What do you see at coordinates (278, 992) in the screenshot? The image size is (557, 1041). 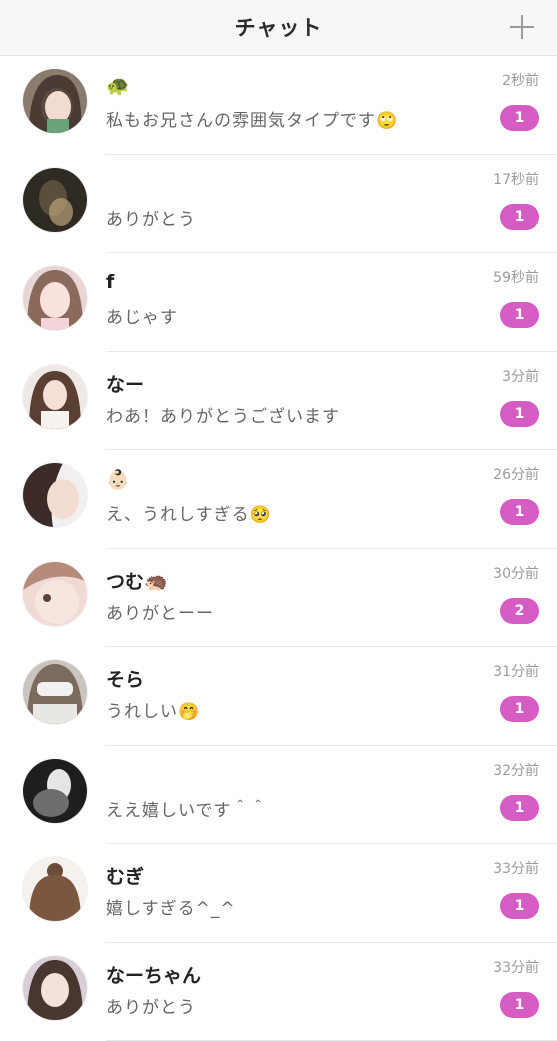 I see `chat-row: なーちゃん ありがとう 33分前 1` at bounding box center [278, 992].